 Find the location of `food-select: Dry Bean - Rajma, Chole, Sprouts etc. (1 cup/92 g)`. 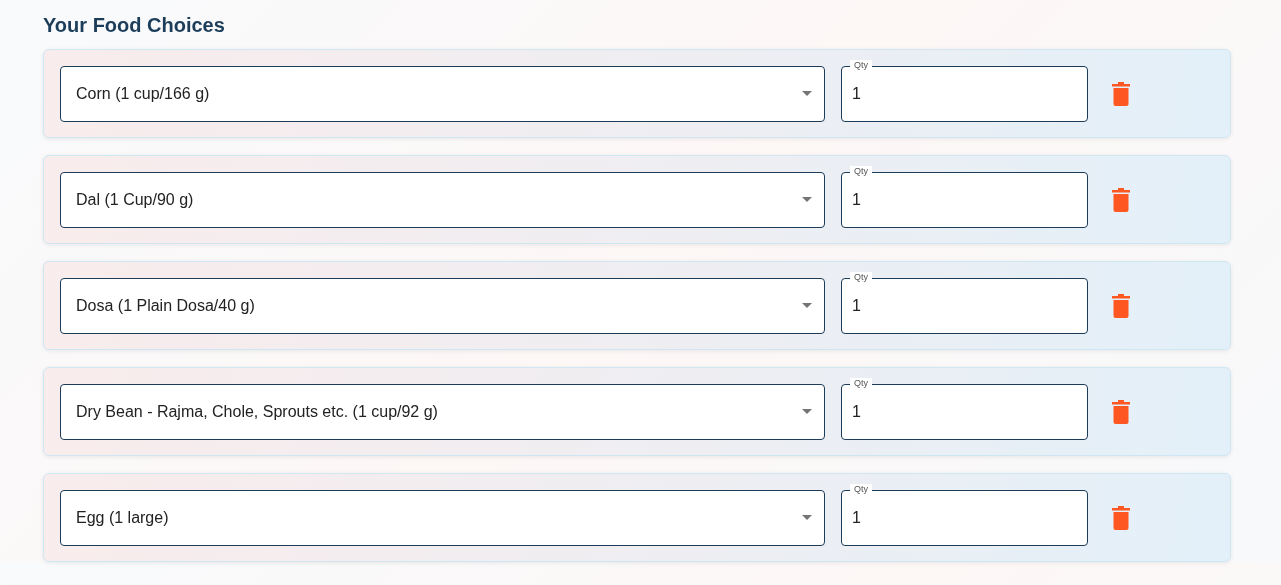

food-select: Dry Bean - Rajma, Chole, Sprouts etc. (1 cup/92 g) is located at coordinates (442, 411).